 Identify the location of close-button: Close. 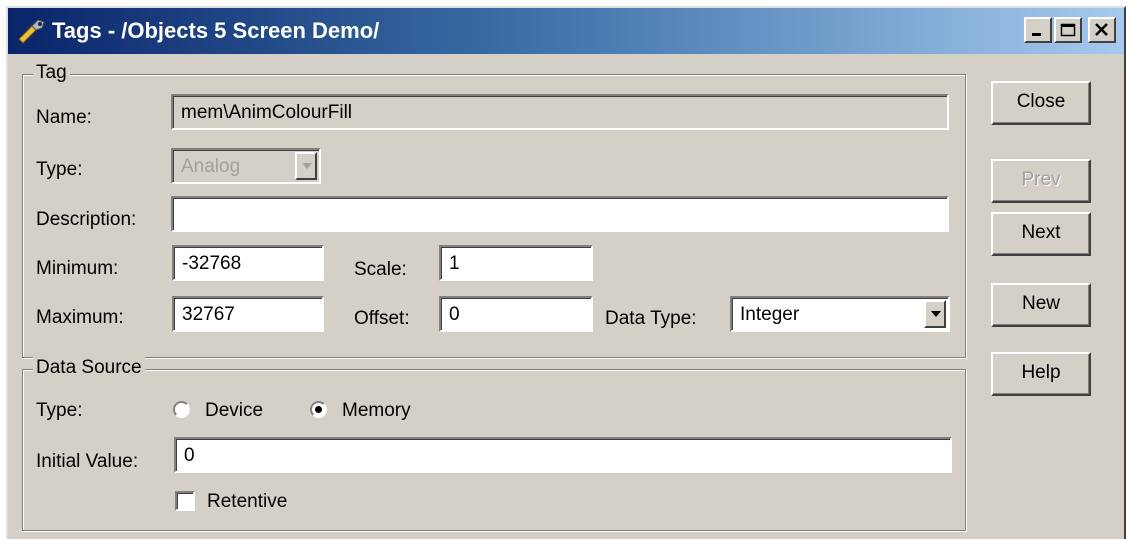
(1041, 103).